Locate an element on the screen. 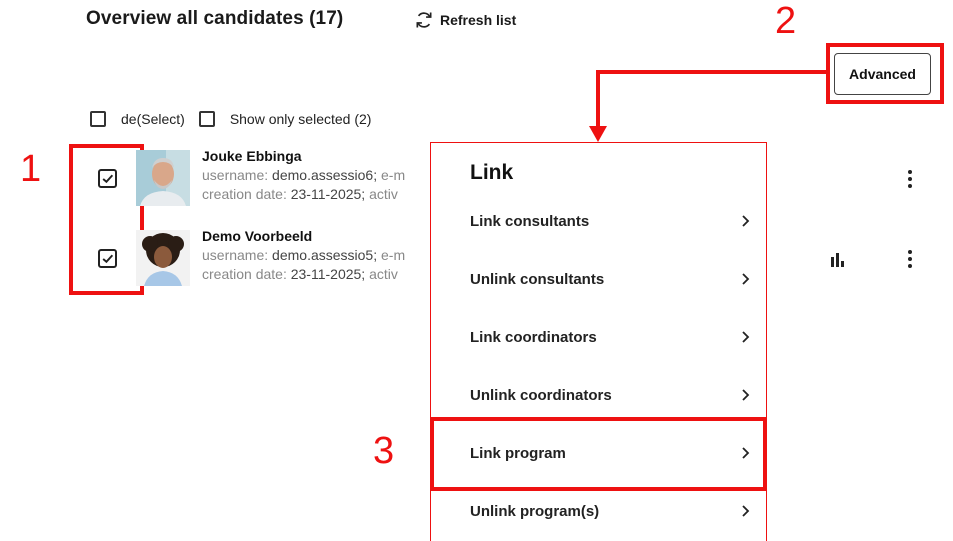 Image resolution: width=953 pixels, height=541 pixels. refresh-list-label: Refresh list is located at coordinates (478, 20).